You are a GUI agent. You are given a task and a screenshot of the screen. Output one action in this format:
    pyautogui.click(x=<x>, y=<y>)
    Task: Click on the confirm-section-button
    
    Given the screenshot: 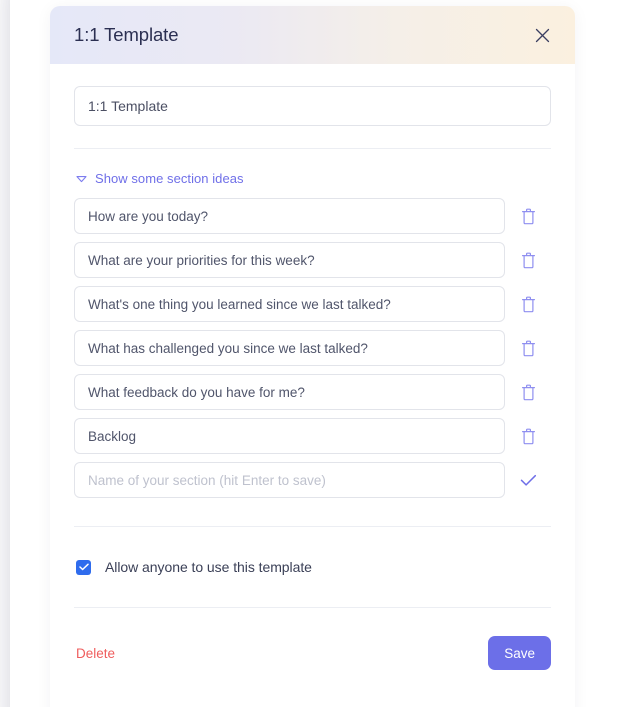 What is the action you would take?
    pyautogui.click(x=528, y=480)
    